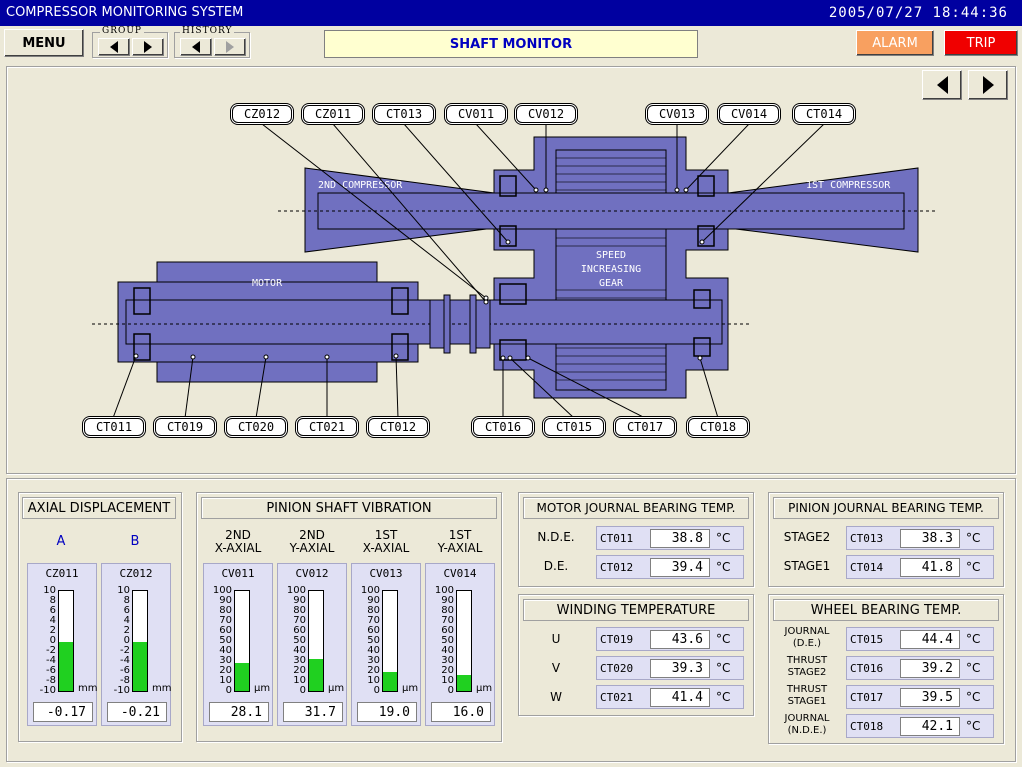 The image size is (1022, 767). What do you see at coordinates (267, 283) in the screenshot?
I see `motor-label: MOTOR` at bounding box center [267, 283].